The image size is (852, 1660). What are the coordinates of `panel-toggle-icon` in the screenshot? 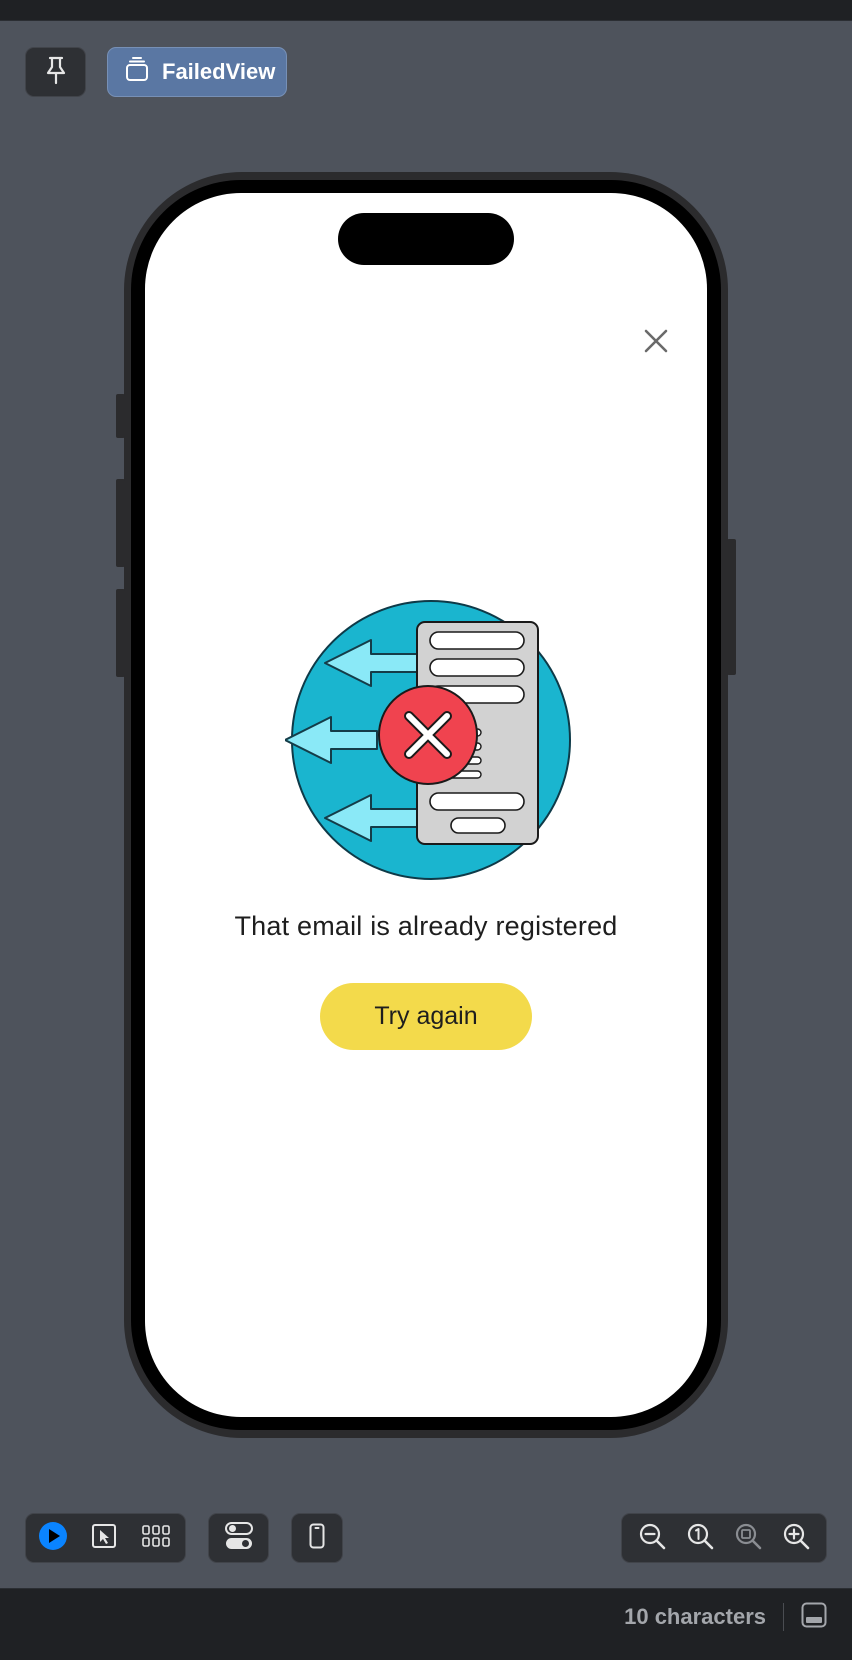 It's located at (814, 1617).